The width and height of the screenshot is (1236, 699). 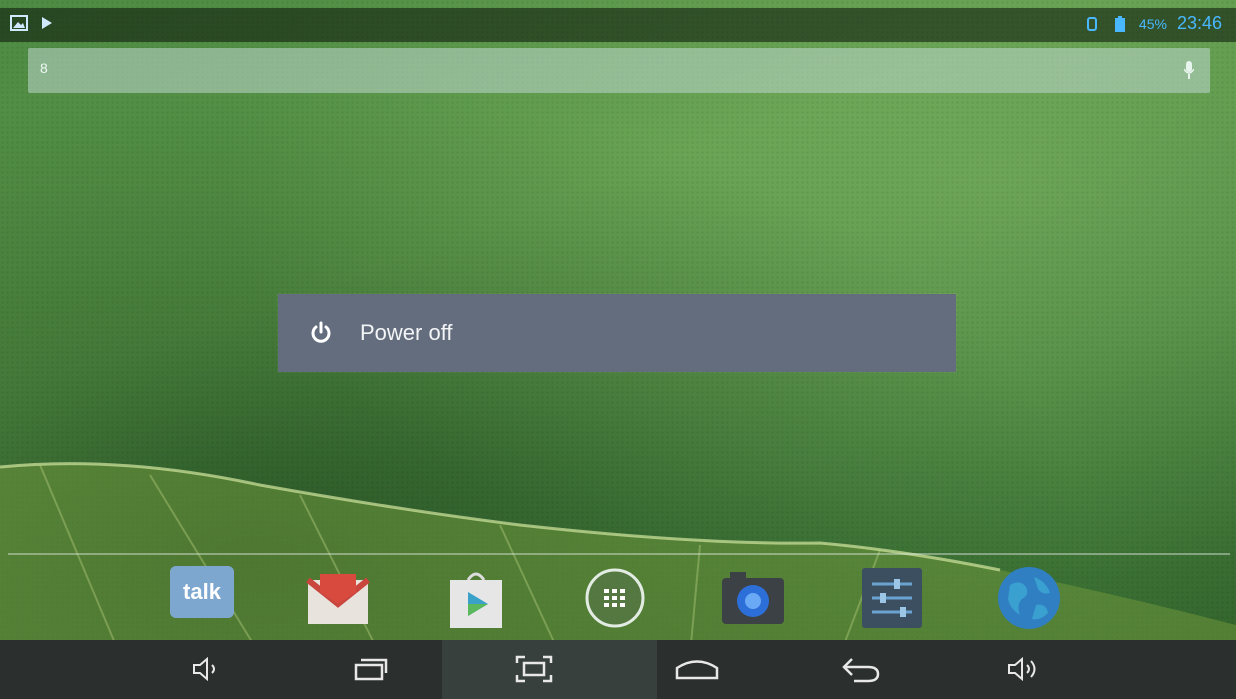 What do you see at coordinates (892, 598) in the screenshot?
I see `settings-app-icon` at bounding box center [892, 598].